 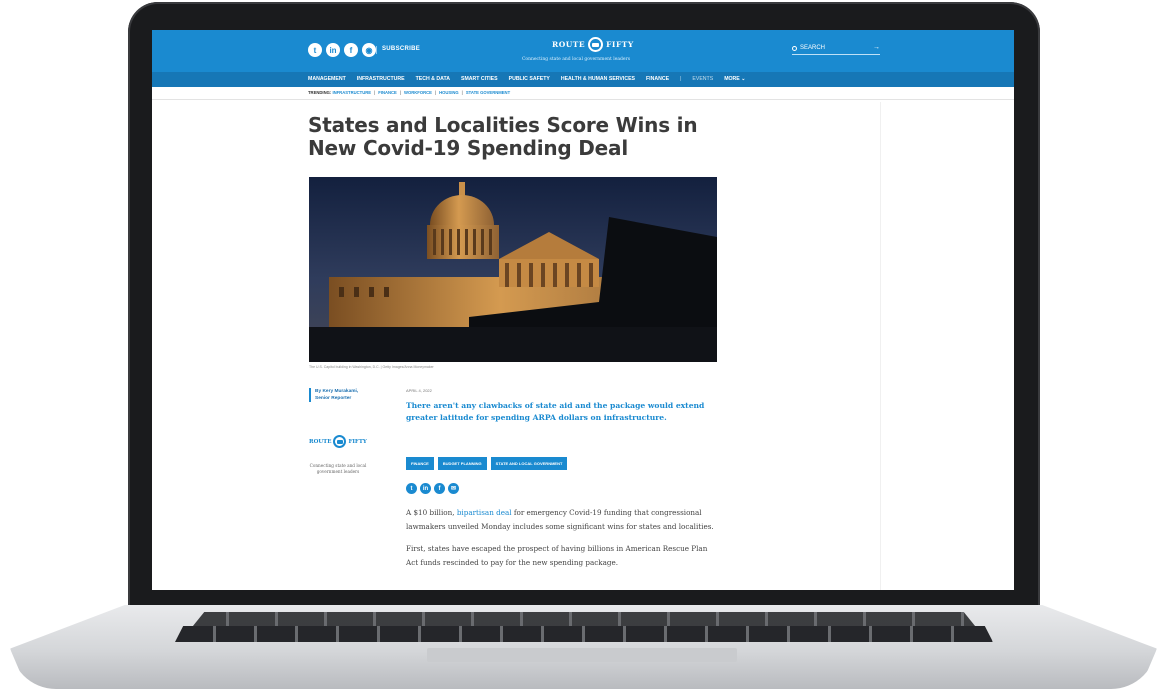 What do you see at coordinates (620, 44) in the screenshot?
I see `logo-text-right: FIFTY` at bounding box center [620, 44].